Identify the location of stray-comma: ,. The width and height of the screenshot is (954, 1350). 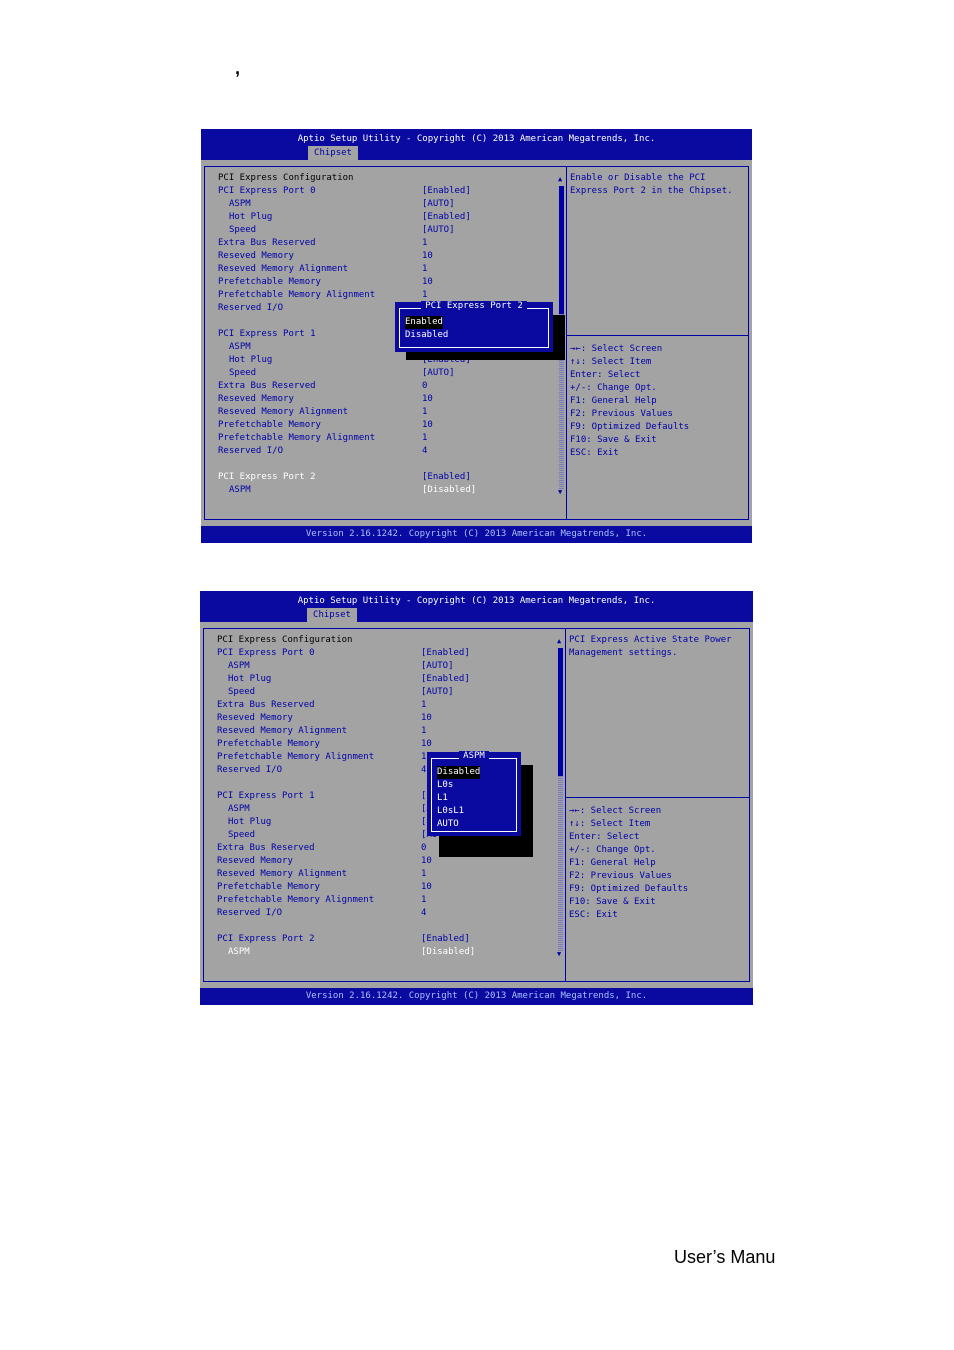
(238, 68).